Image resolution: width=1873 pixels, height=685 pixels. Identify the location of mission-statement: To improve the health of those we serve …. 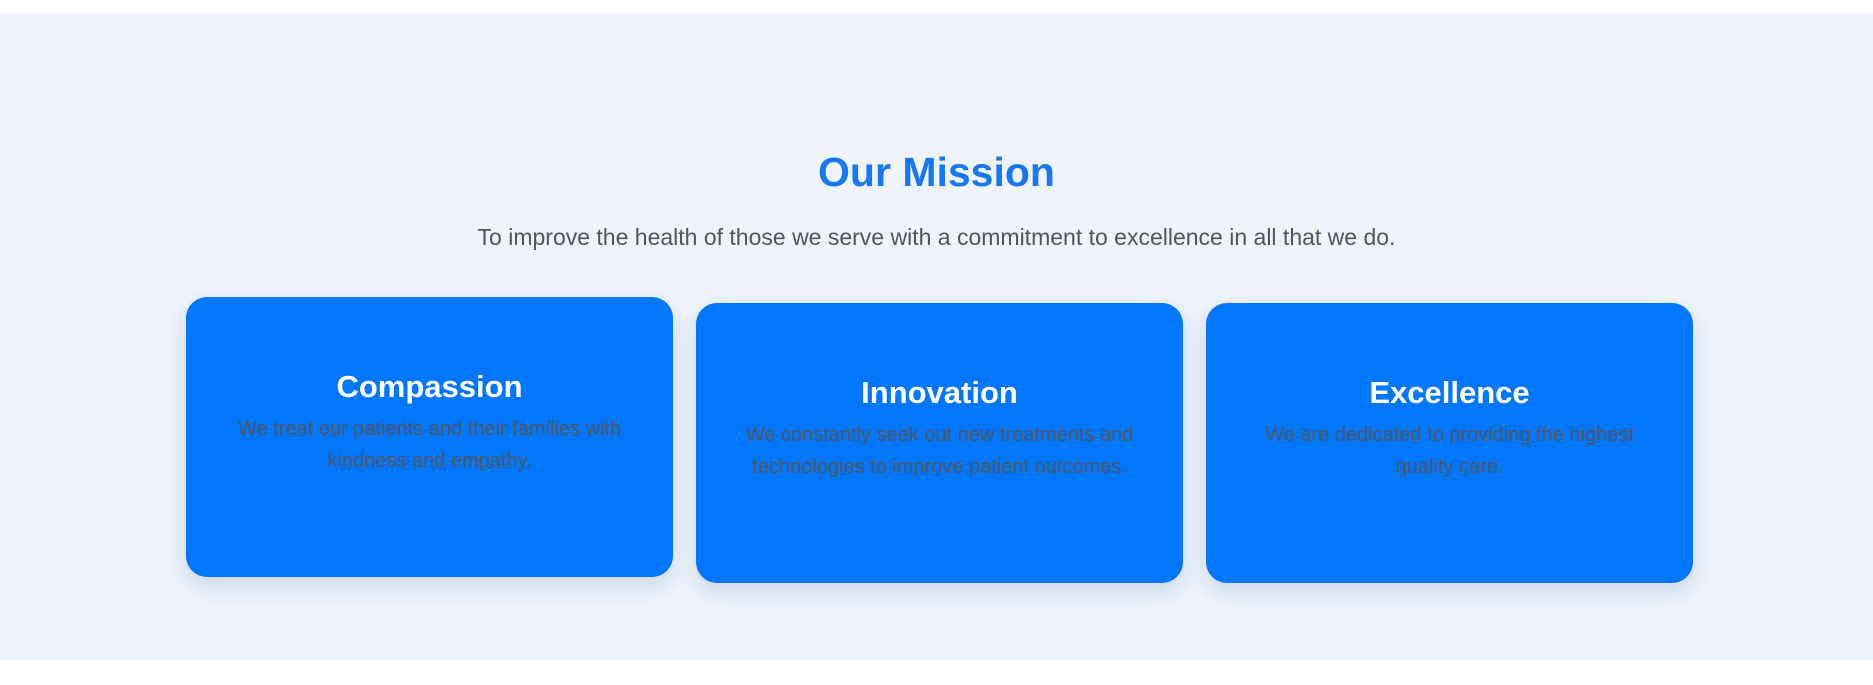
(936, 237).